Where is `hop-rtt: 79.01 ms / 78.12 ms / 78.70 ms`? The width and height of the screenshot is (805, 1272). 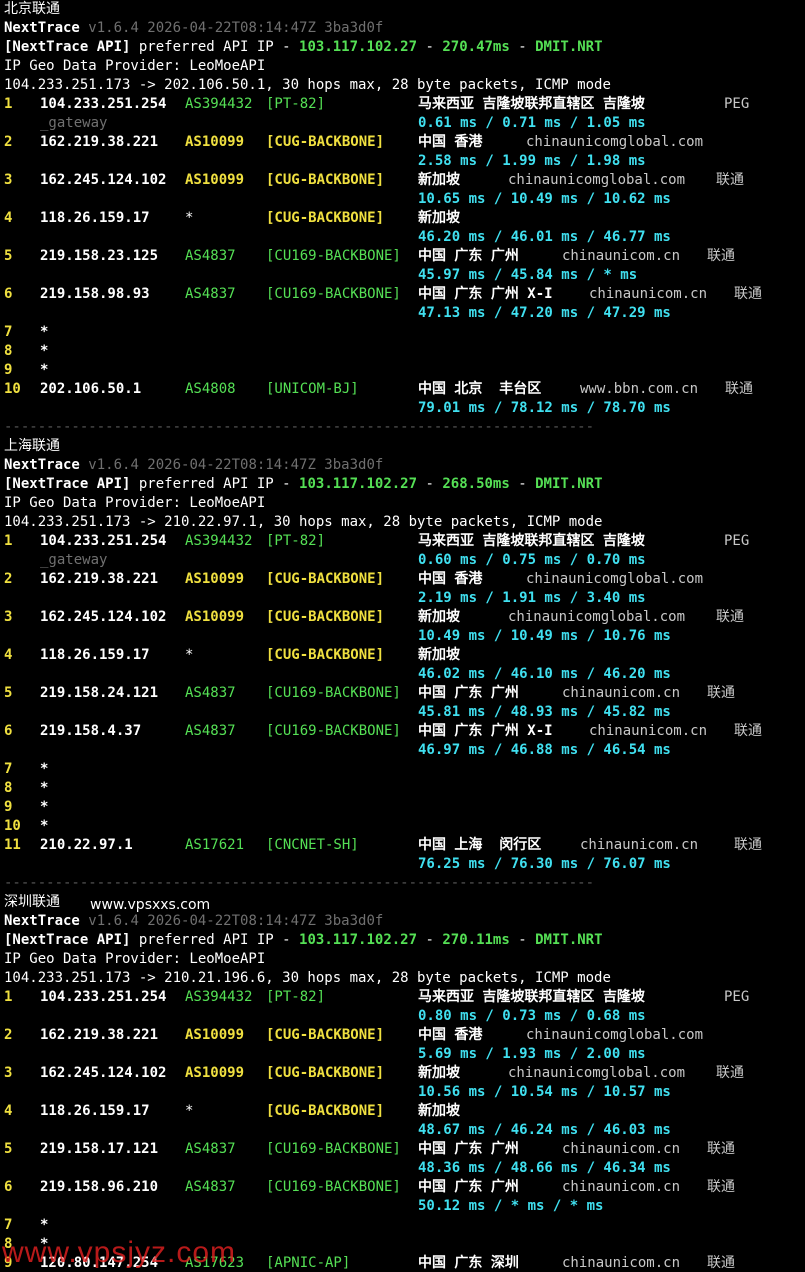
hop-rtt: 79.01 ms / 78.12 ms / 78.70 ms is located at coordinates (544, 408).